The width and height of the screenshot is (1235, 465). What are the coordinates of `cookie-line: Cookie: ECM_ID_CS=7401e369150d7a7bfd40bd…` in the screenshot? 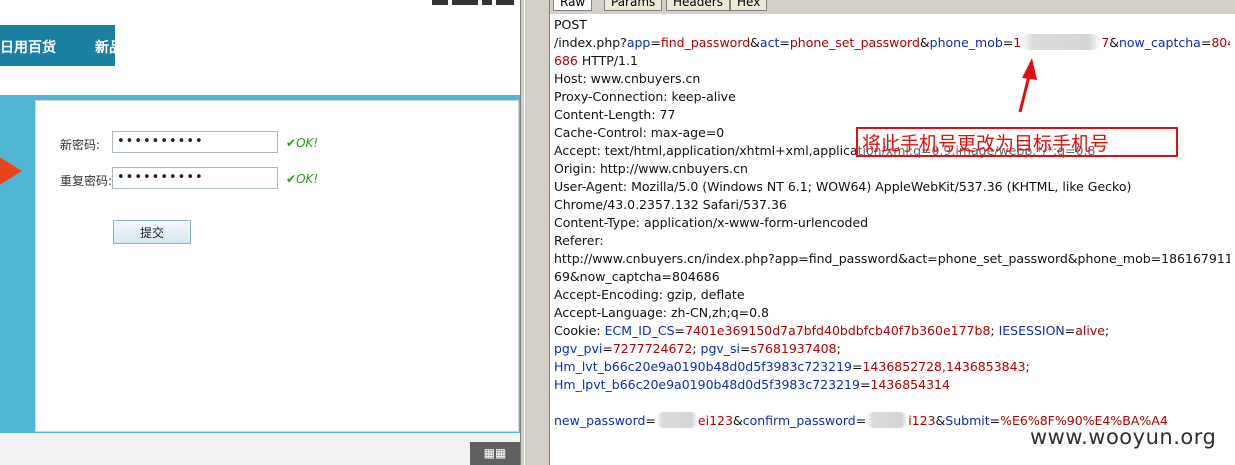 It's located at (832, 330).